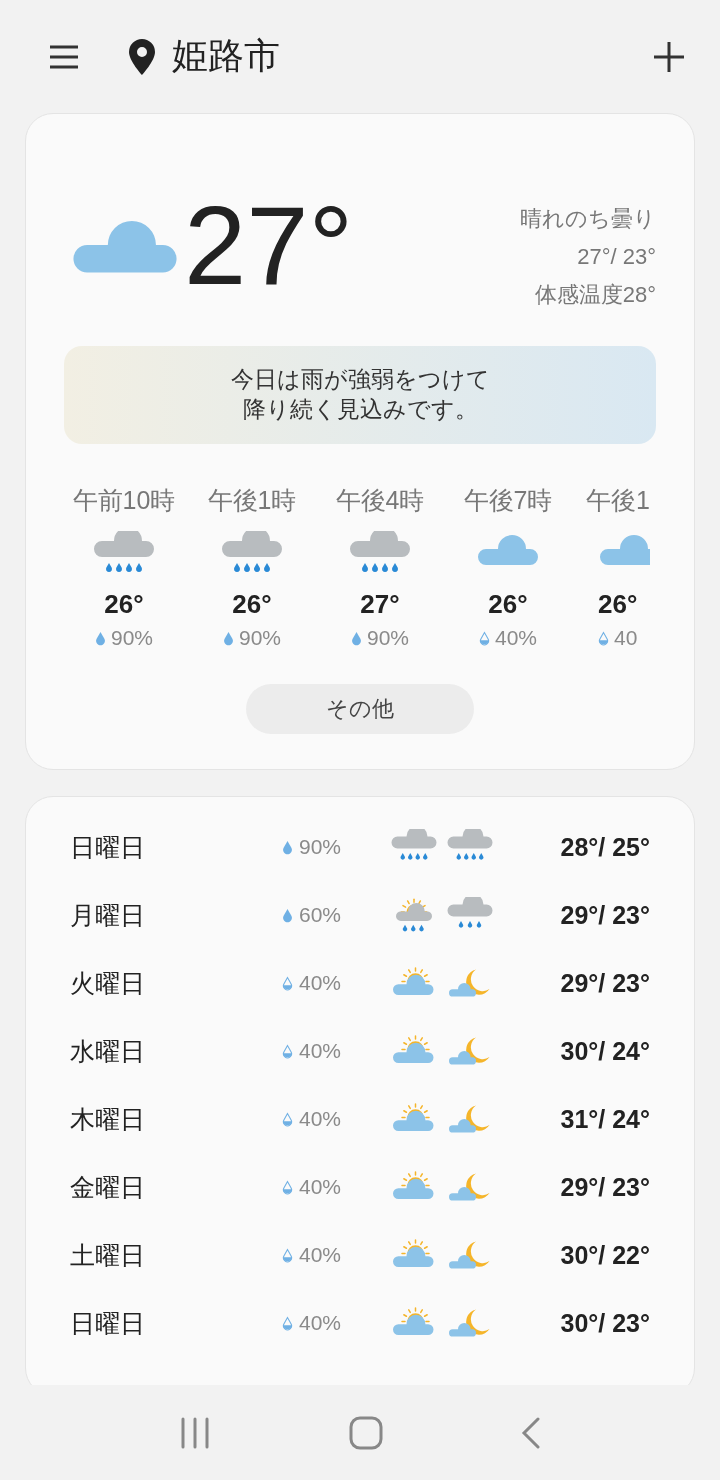 This screenshot has height=1480, width=720. What do you see at coordinates (531, 1432) in the screenshot?
I see `back-icon` at bounding box center [531, 1432].